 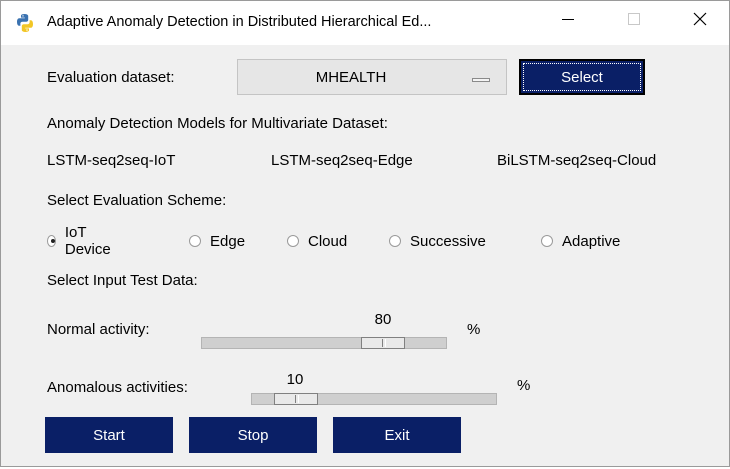 I want to click on radio-label: IoT Device, so click(x=87, y=241).